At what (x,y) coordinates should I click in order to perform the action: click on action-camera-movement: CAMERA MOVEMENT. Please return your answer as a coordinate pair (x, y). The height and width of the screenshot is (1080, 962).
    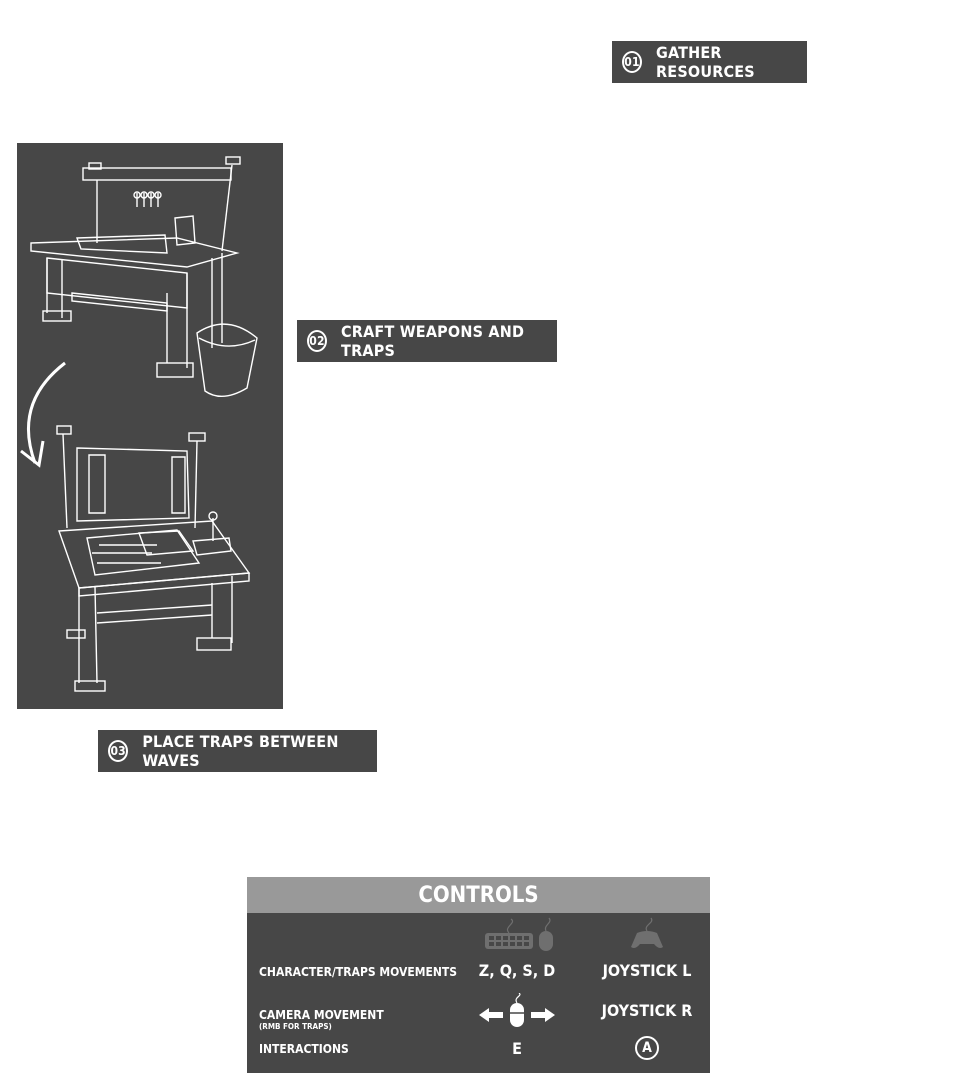
    Looking at the image, I should click on (321, 1015).